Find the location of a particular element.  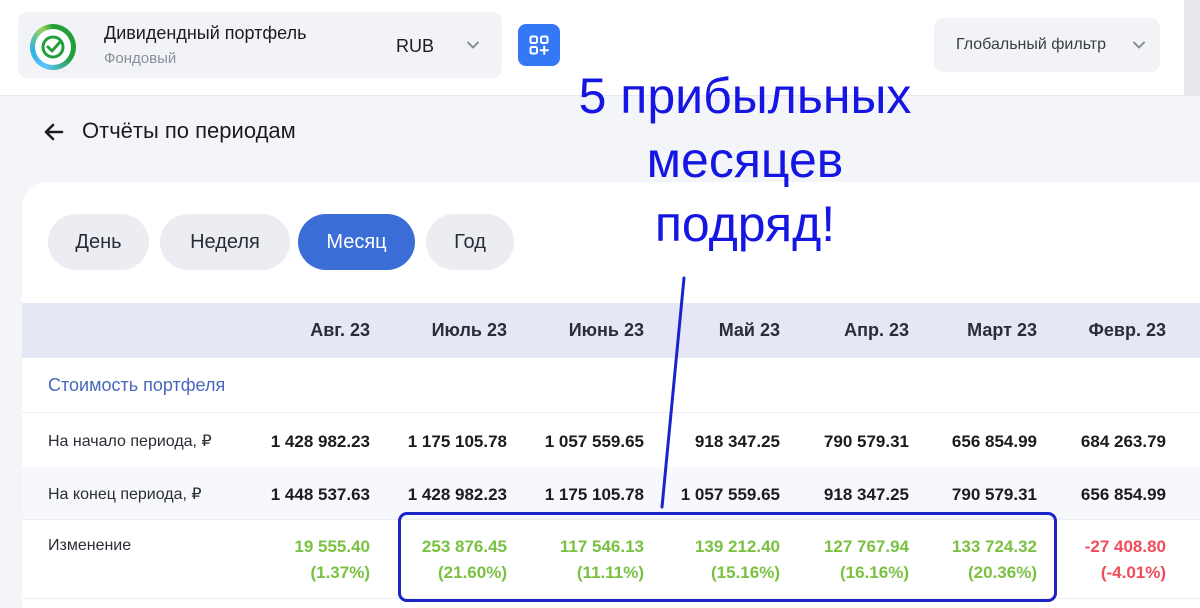

annotation-text: 5 прибыльных месяцев подряд! is located at coordinates (745, 160).